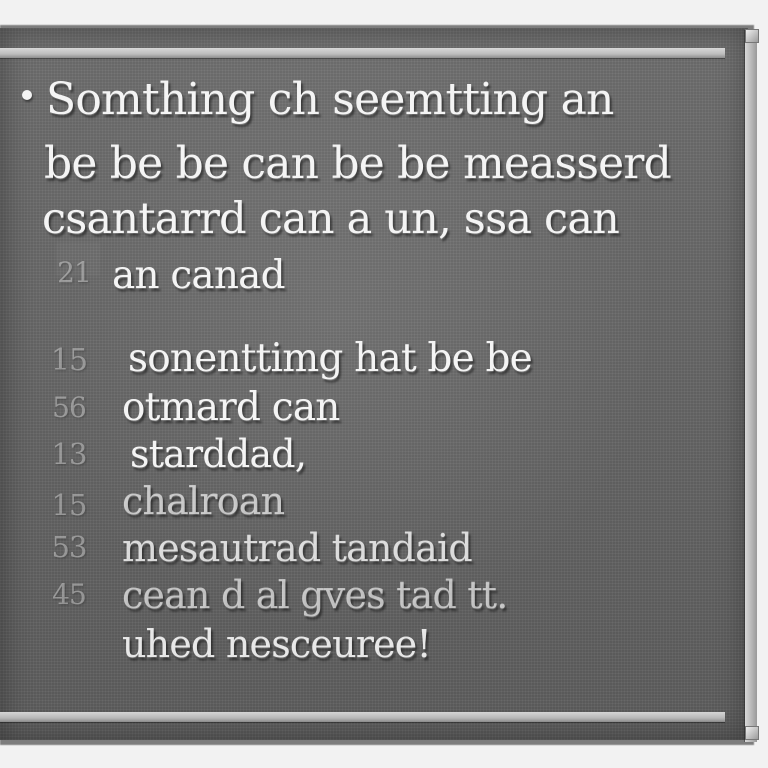 Image resolution: width=768 pixels, height=768 pixels. I want to click on main-line-3: csantarrd can a un, ssa can, so click(331, 219).